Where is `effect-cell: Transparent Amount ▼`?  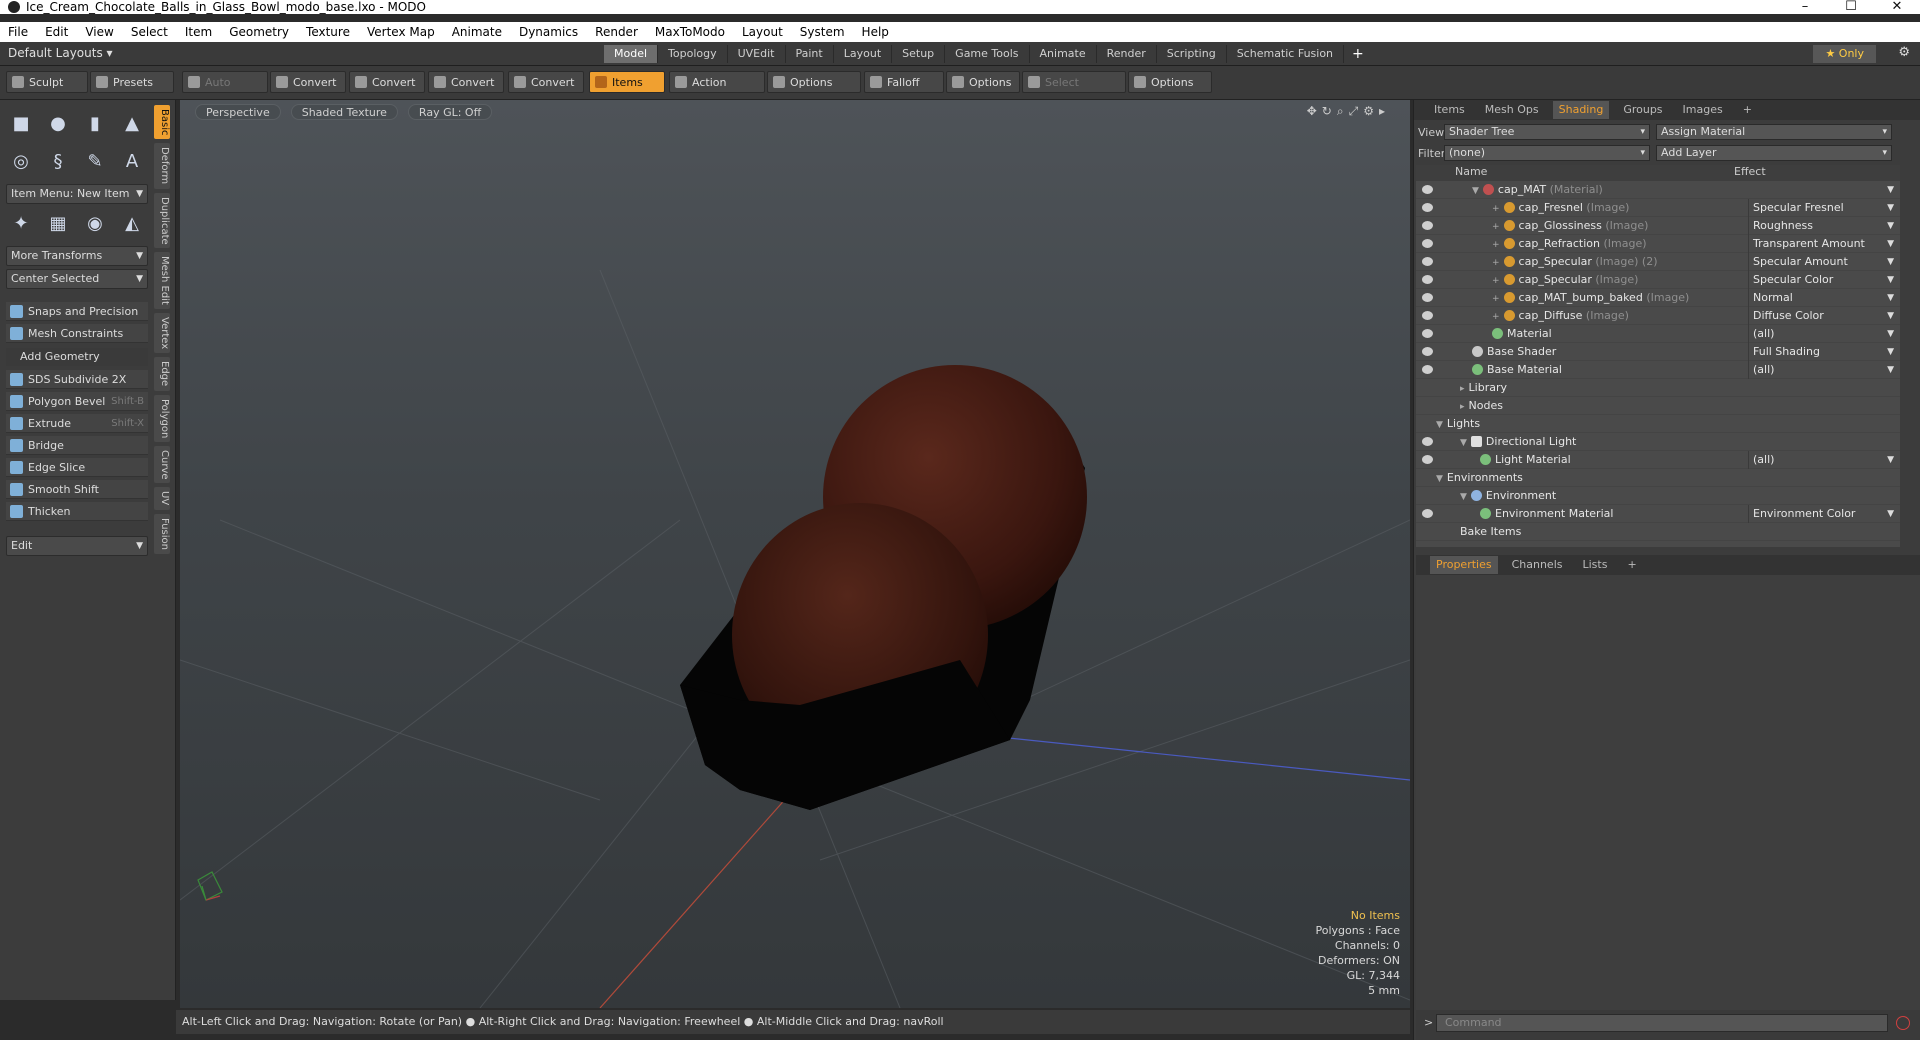
effect-cell: Transparent Amount ▼ is located at coordinates (1823, 244).